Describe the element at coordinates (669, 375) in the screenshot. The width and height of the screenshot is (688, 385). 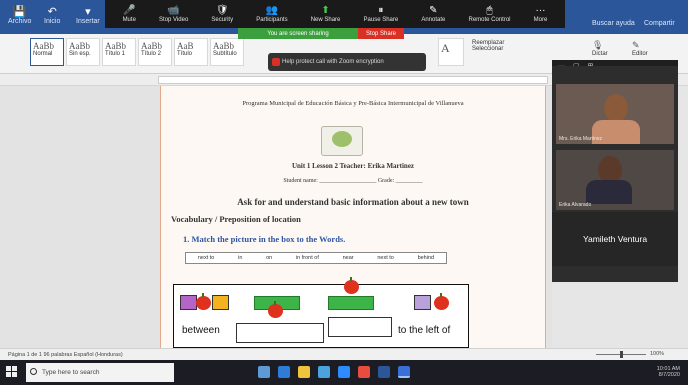
I see `clock-date: 8/7/2020` at that location.